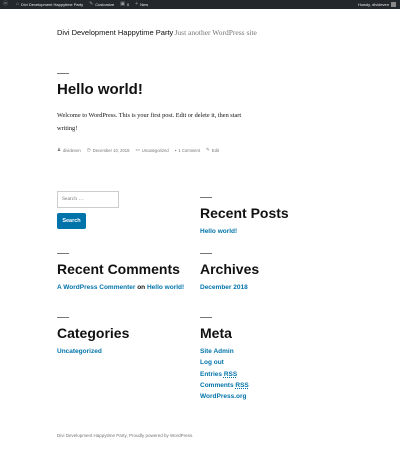  I want to click on admin-bar-customize: ✎ Customize, so click(101, 4).